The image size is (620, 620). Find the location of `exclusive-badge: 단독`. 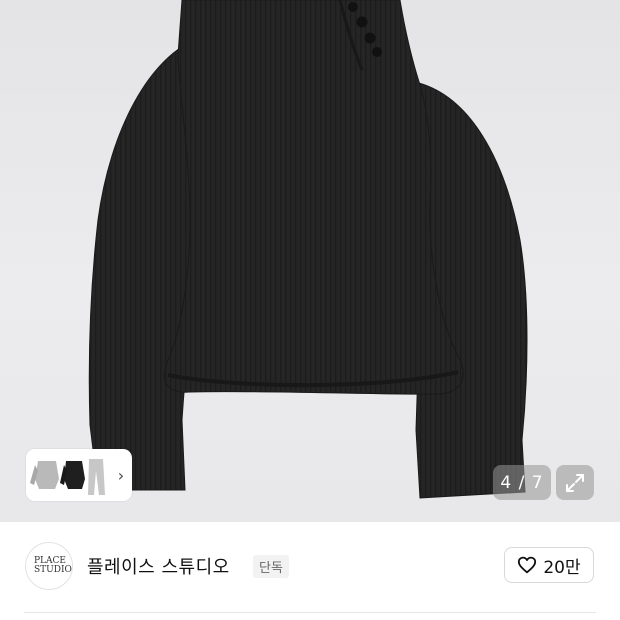

exclusive-badge: 단독 is located at coordinates (271, 566).